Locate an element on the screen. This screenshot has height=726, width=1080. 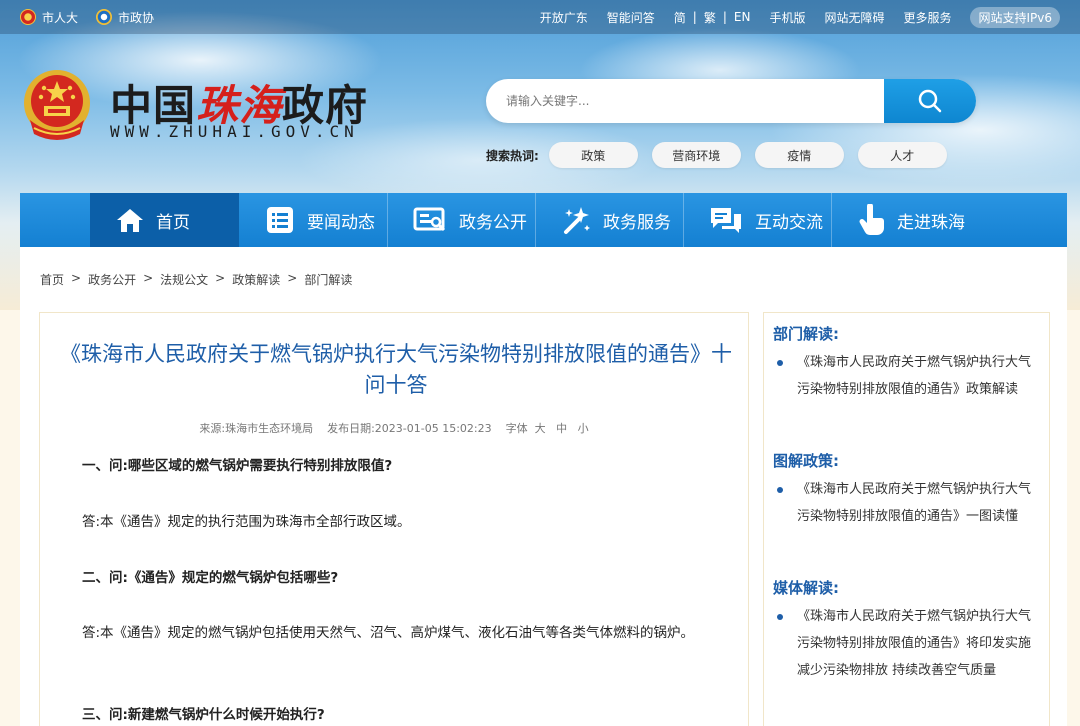
hand-pointer-icon is located at coordinates (871, 219).